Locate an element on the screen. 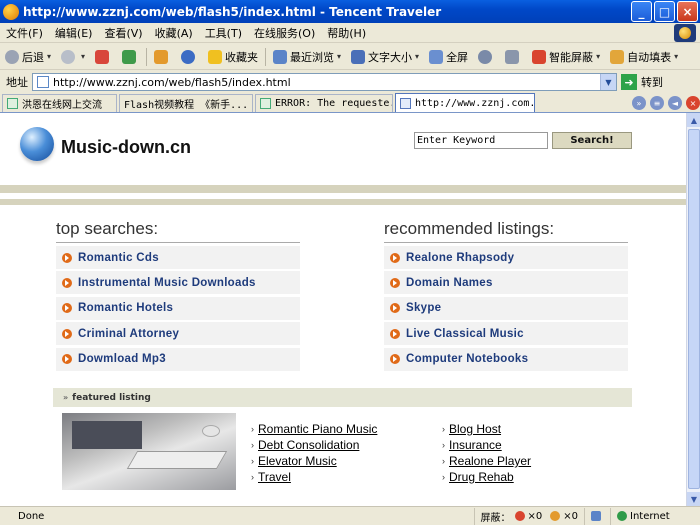  menu-edit: 编辑(E) is located at coordinates (74, 33).